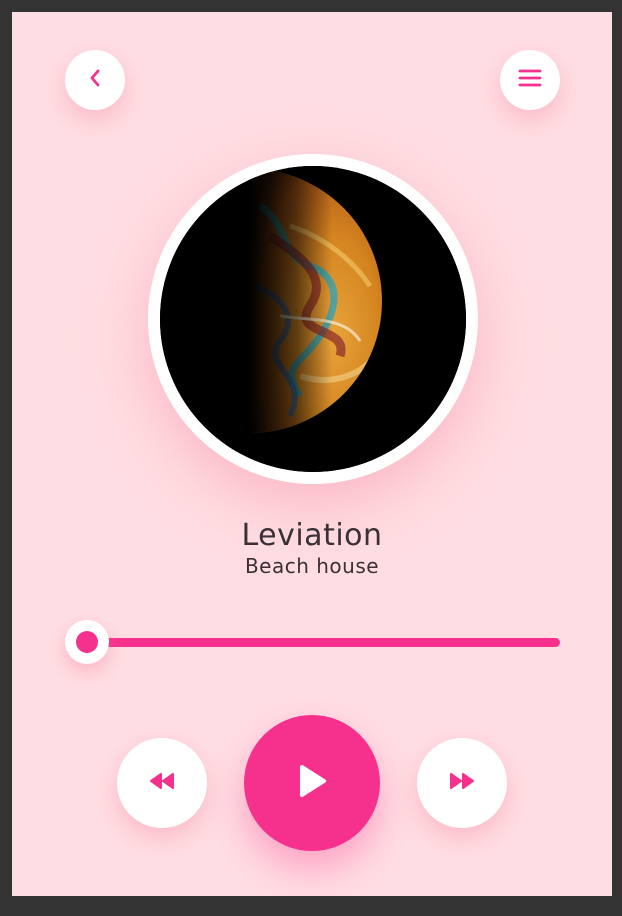 The image size is (622, 916). I want to click on song-title: Leviation, so click(312, 535).